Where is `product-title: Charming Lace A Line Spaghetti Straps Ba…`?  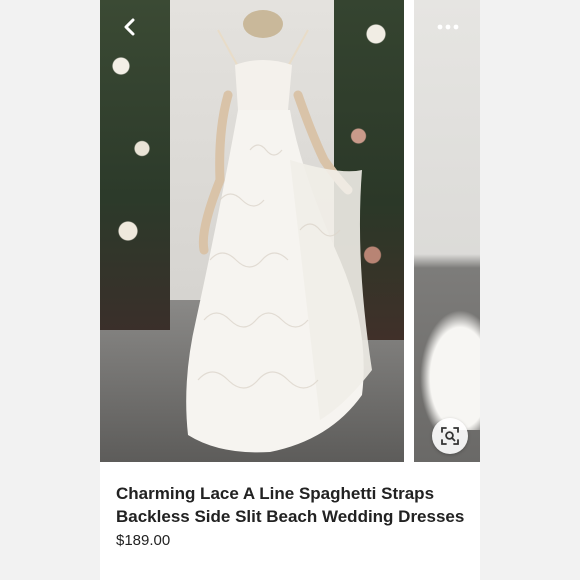 product-title: Charming Lace A Line Spaghetti Straps Ba… is located at coordinates (294, 505).